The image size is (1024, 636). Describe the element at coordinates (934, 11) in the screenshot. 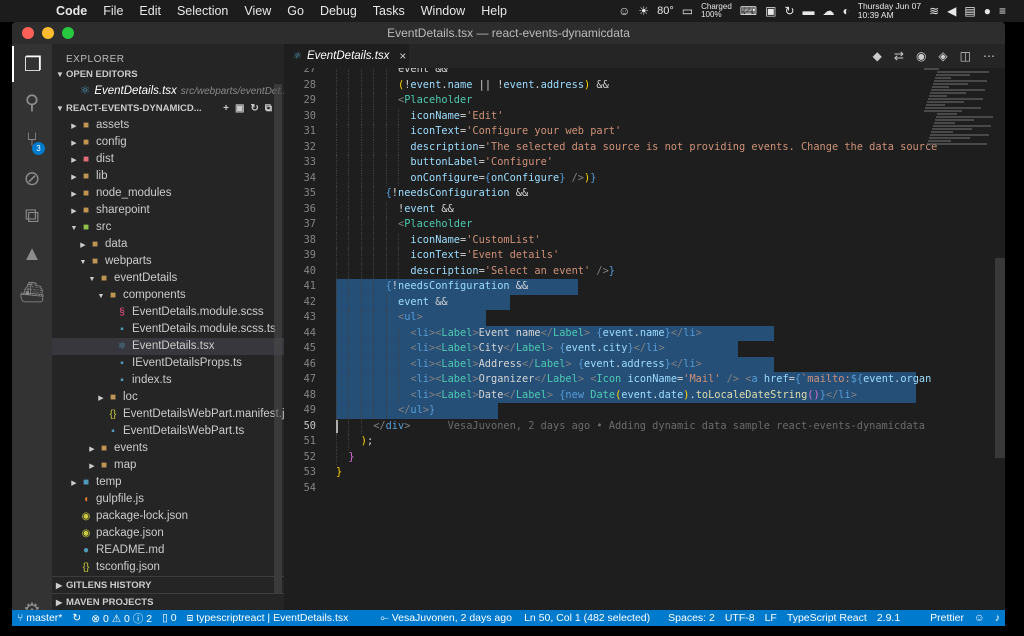

I see `wifi-icon: ≋` at that location.